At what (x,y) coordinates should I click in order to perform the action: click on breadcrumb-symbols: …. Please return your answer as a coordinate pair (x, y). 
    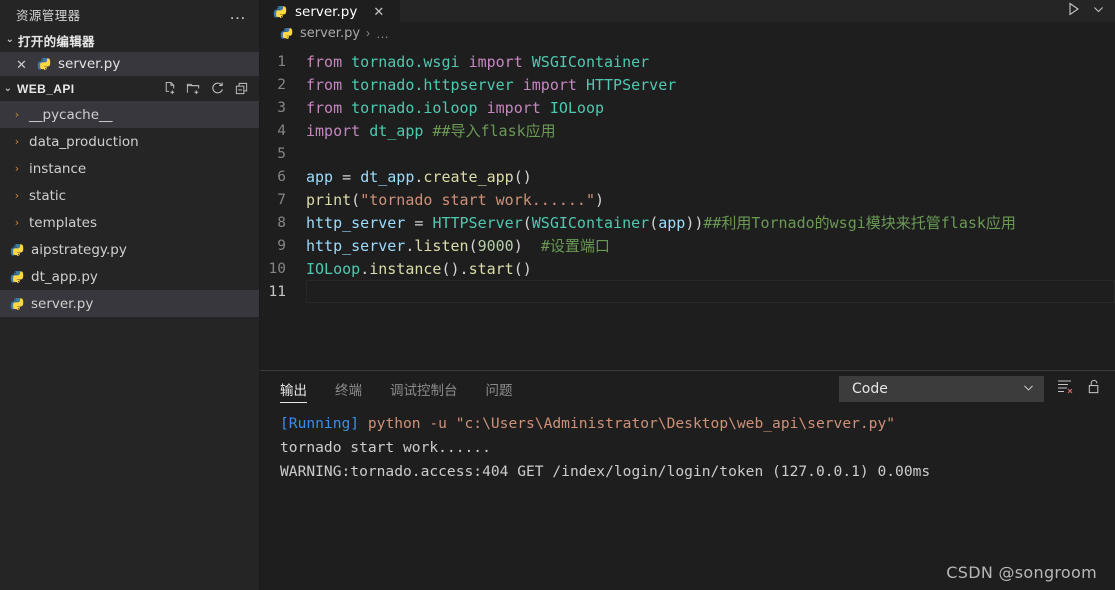
    Looking at the image, I should click on (382, 33).